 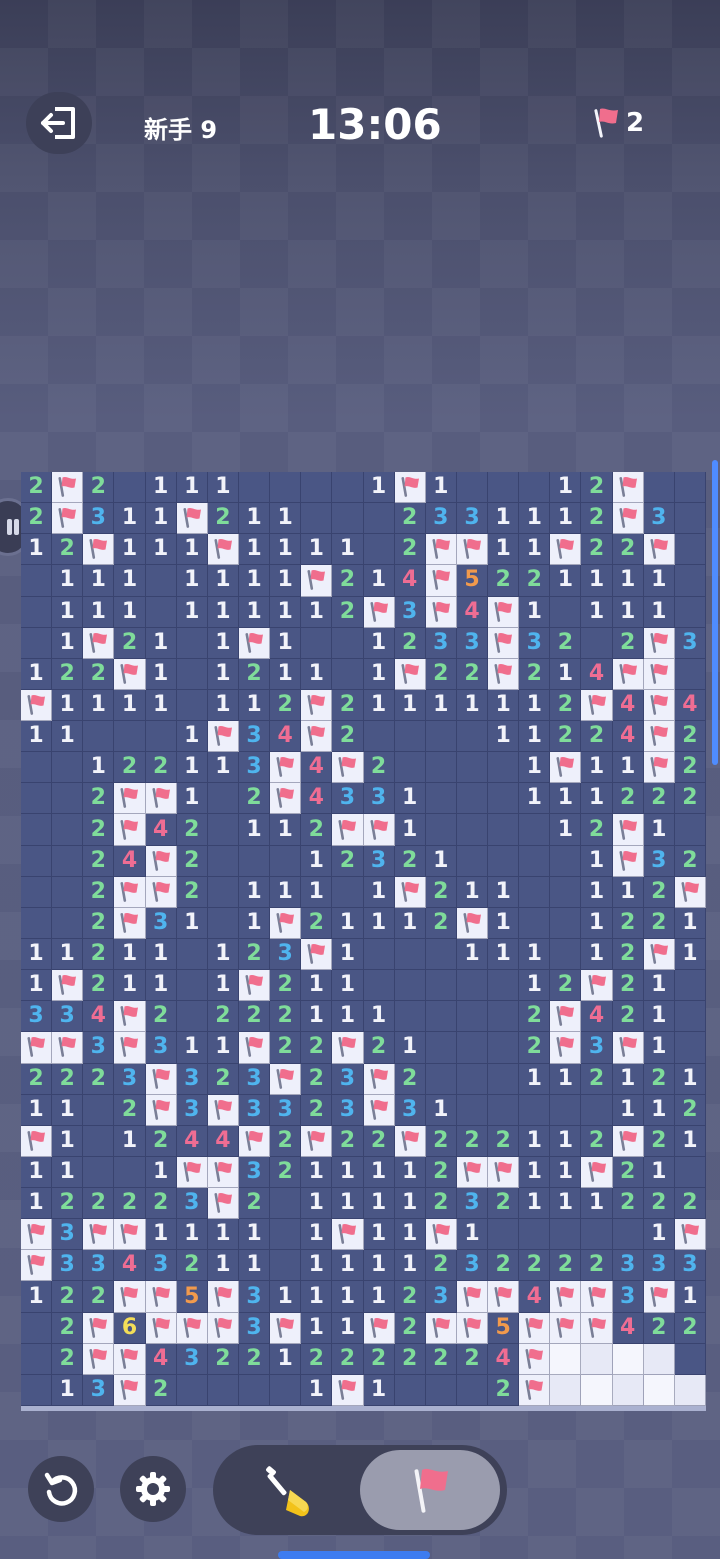 I want to click on number-cell: 6, so click(x=130, y=1328).